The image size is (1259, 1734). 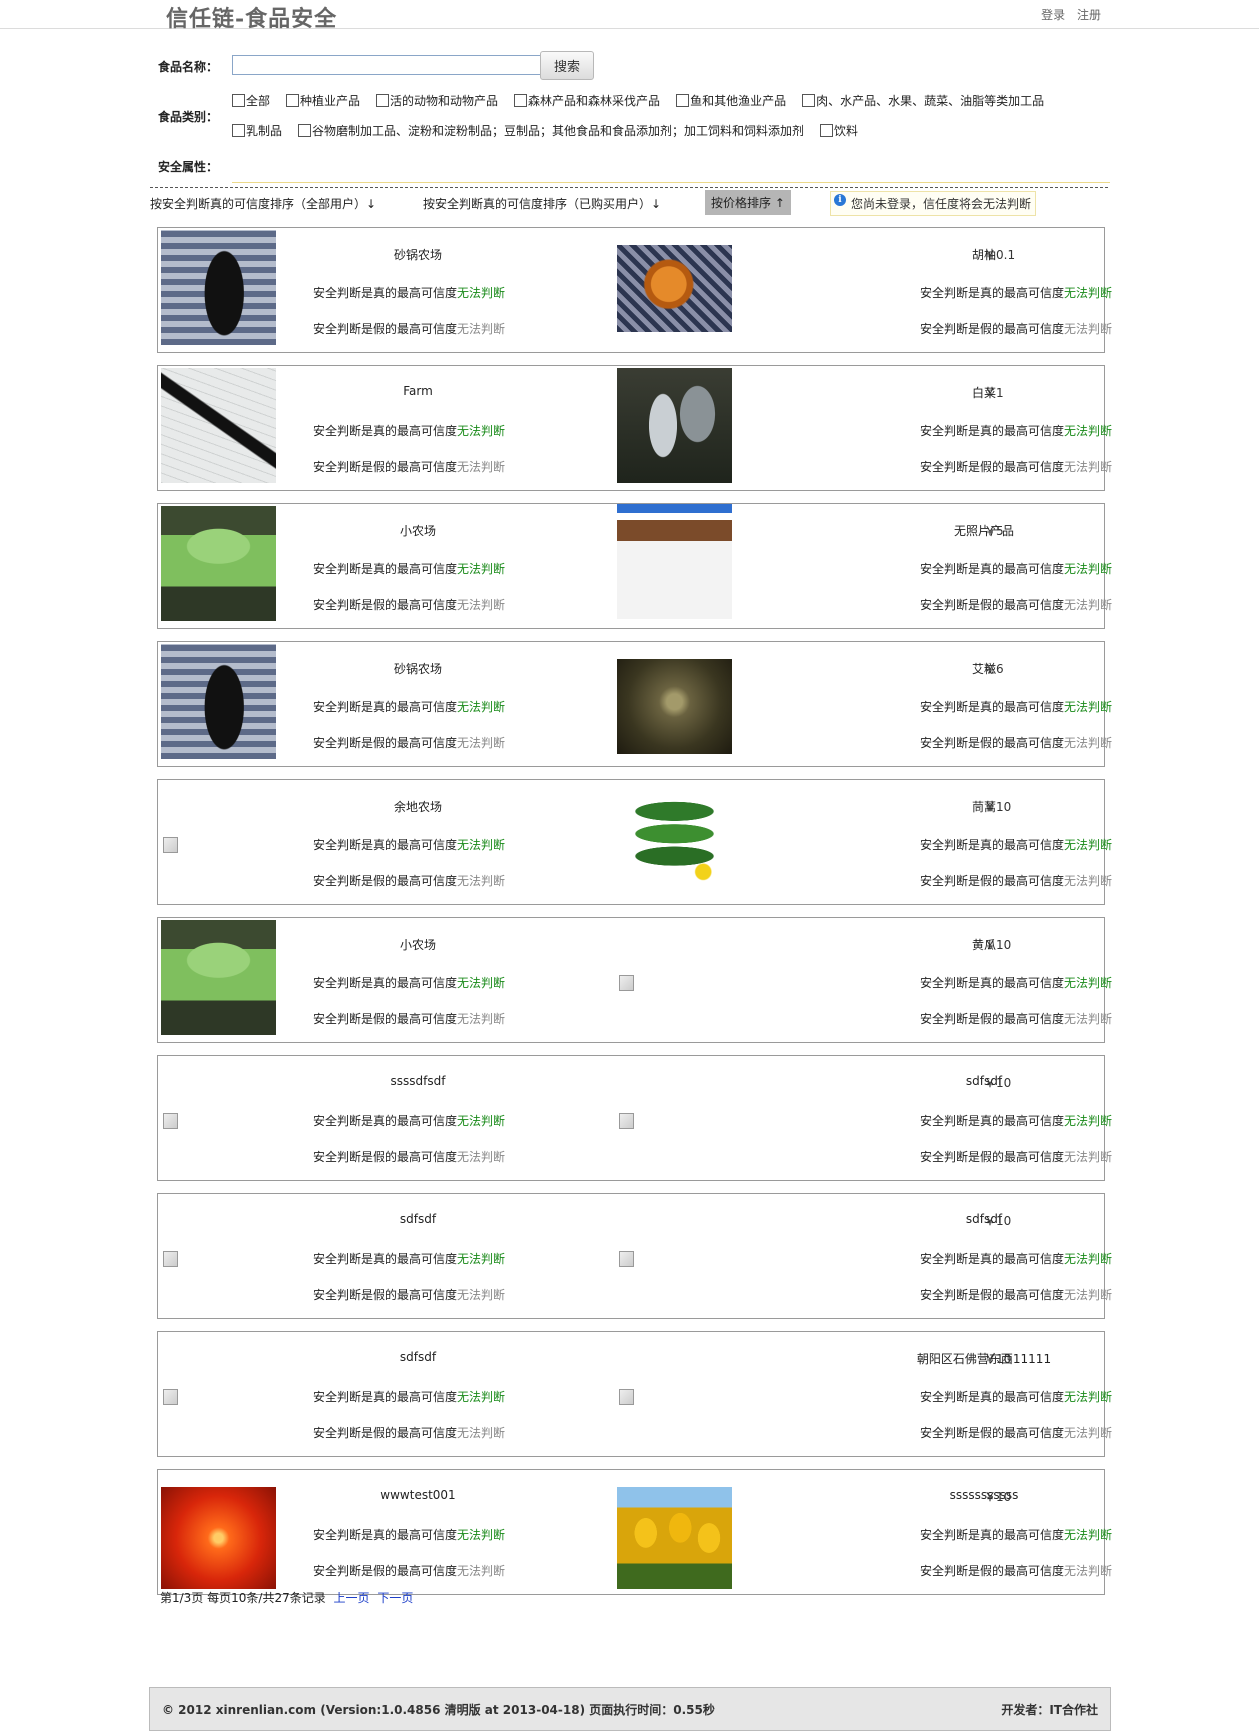 What do you see at coordinates (418, 806) in the screenshot?
I see `product-name: 余地农场` at bounding box center [418, 806].